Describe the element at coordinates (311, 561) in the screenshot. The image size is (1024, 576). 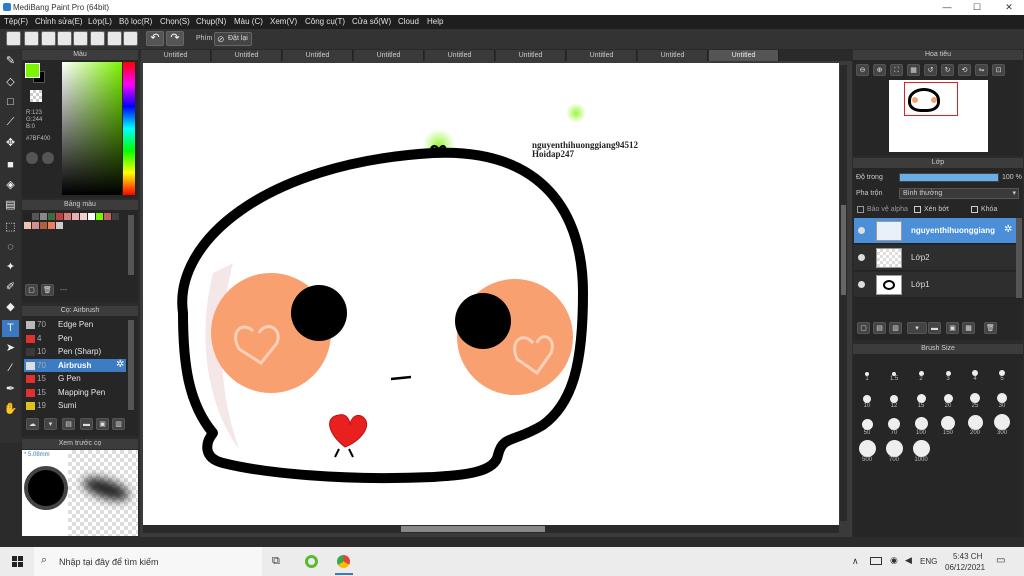
I see `app-launcher-icon` at that location.